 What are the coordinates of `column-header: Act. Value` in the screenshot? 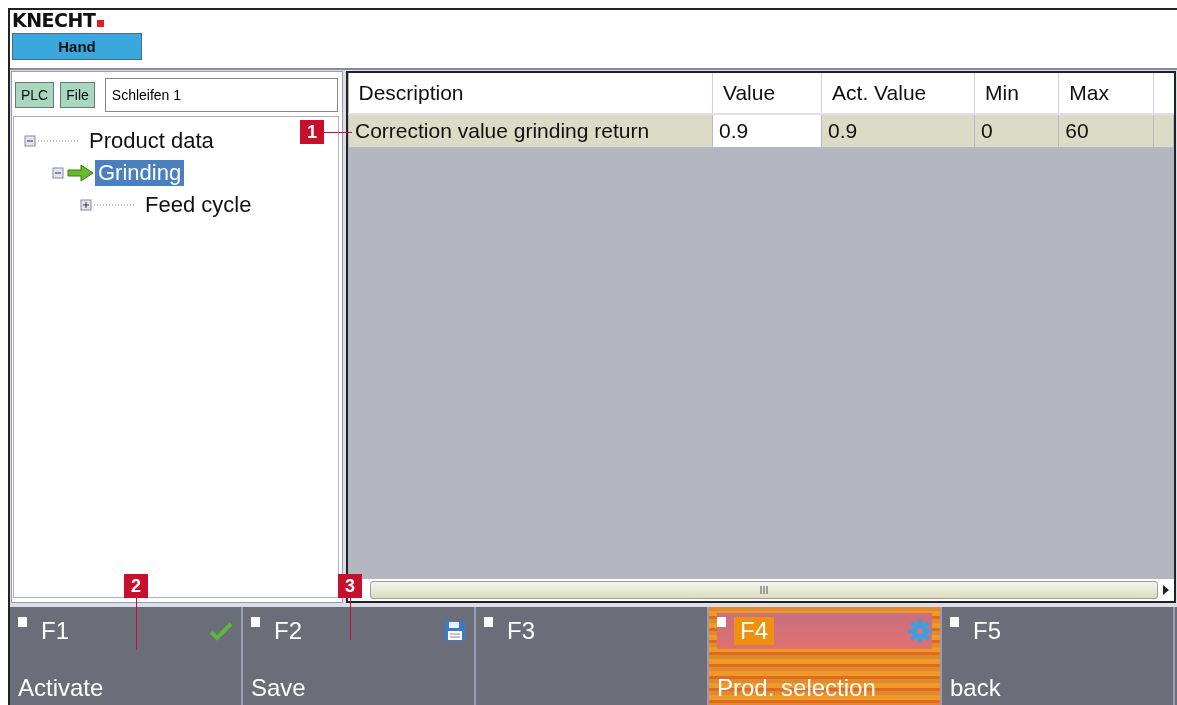 It's located at (898, 93).